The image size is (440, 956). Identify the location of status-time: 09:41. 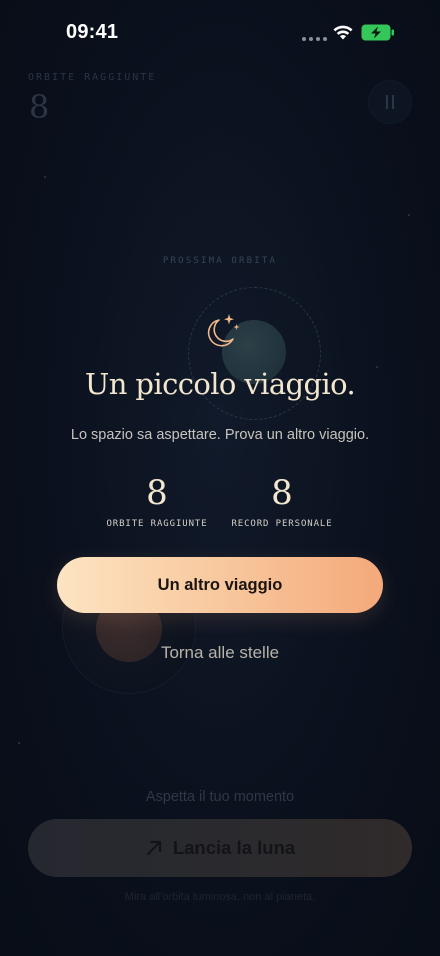
(92, 32).